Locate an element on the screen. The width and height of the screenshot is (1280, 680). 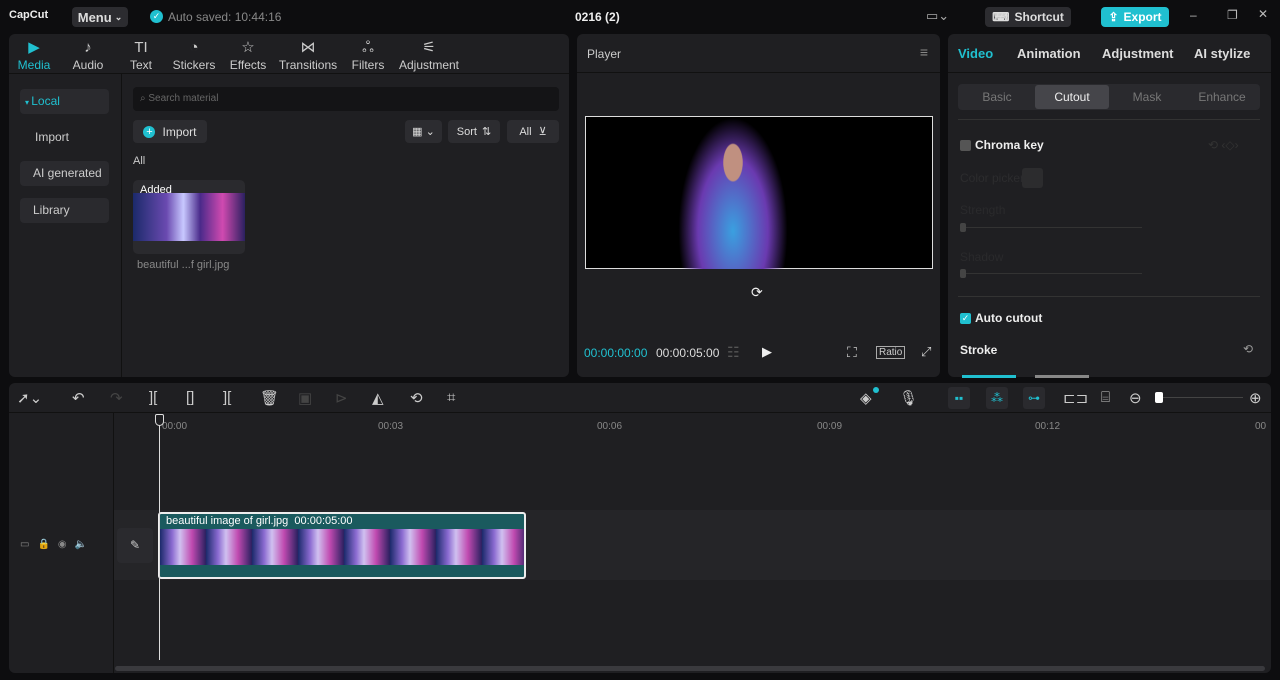
restore-icon: ❐ is located at coordinates (1232, 15).